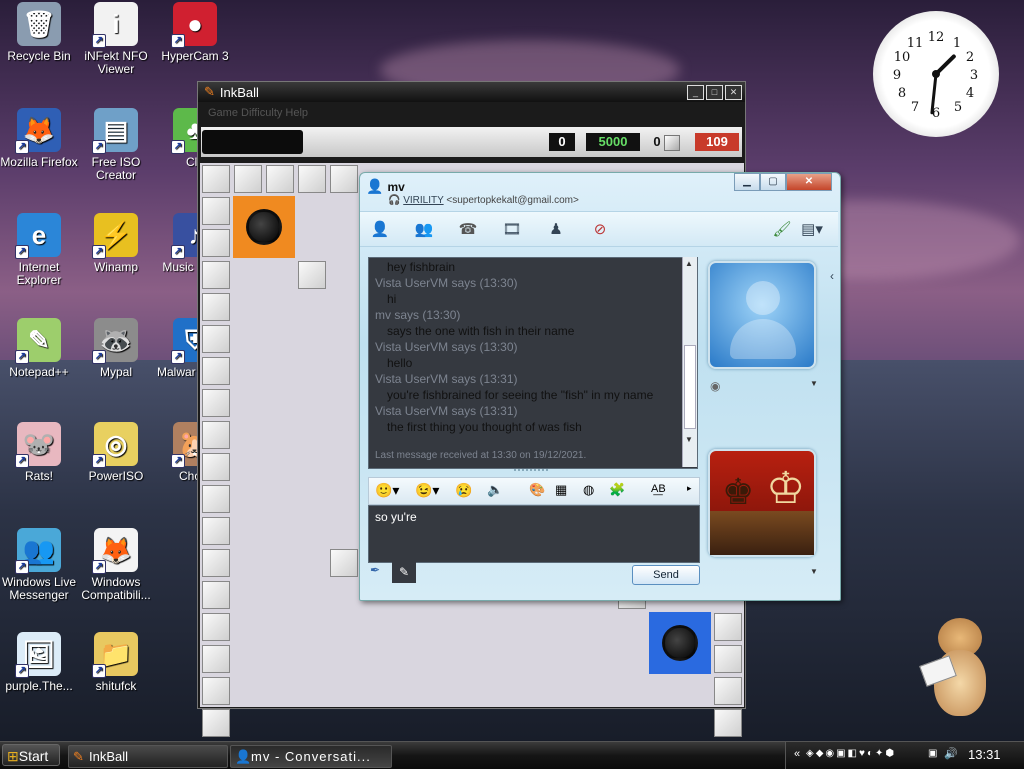  I want to click on desktop-icon-mozilla-firefox: 🦊 ↗ Mozilla Firefox, so click(39, 138).